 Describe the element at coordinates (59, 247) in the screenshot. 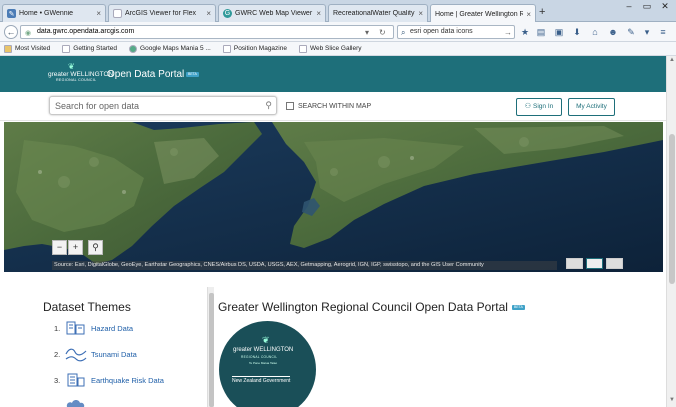

I see `zoom-out-button: −` at that location.